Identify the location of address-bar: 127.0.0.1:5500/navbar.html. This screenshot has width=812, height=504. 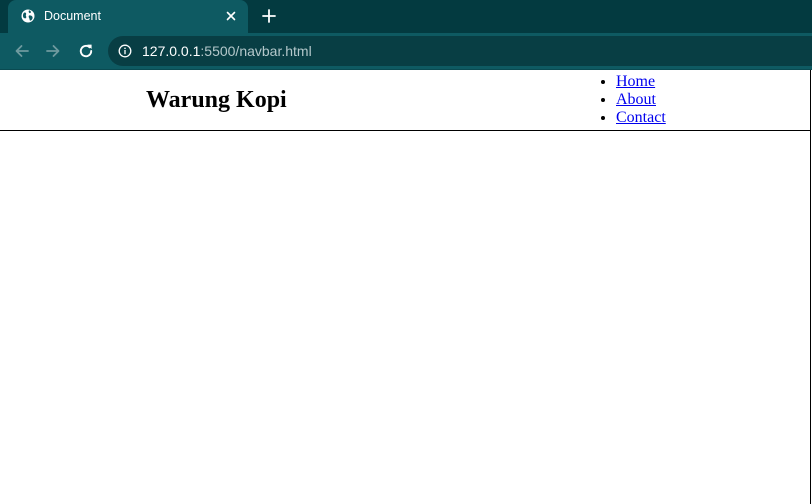
(460, 51).